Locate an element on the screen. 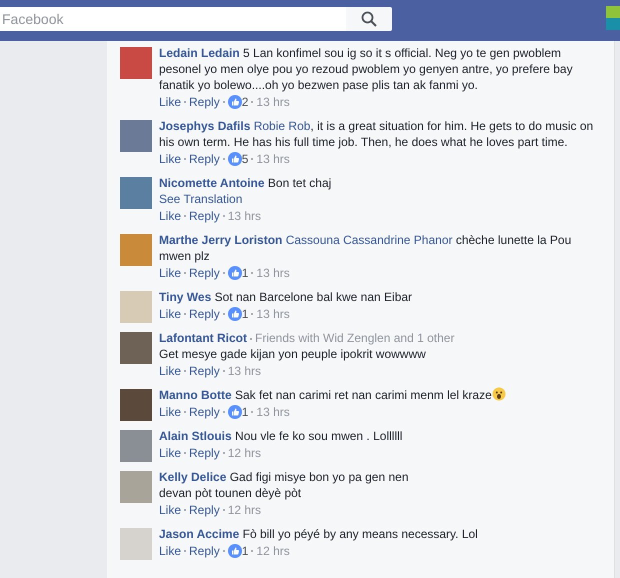 The width and height of the screenshot is (620, 578). commenter-name-link: Nicomette Antoine is located at coordinates (212, 183).